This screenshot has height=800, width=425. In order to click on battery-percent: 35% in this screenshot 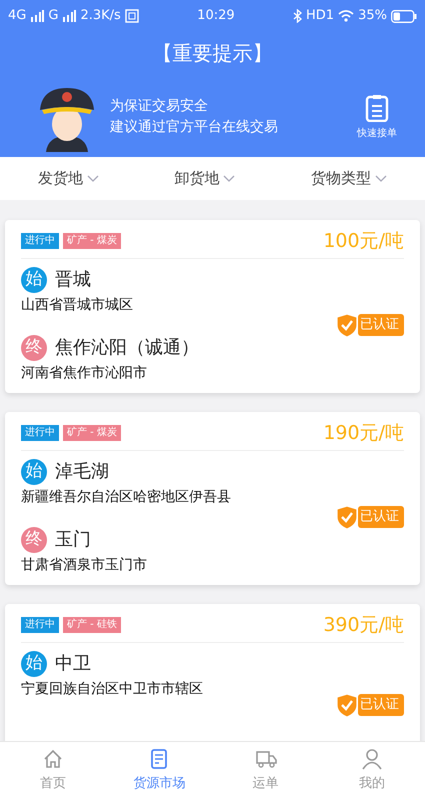, I will do `click(372, 16)`.